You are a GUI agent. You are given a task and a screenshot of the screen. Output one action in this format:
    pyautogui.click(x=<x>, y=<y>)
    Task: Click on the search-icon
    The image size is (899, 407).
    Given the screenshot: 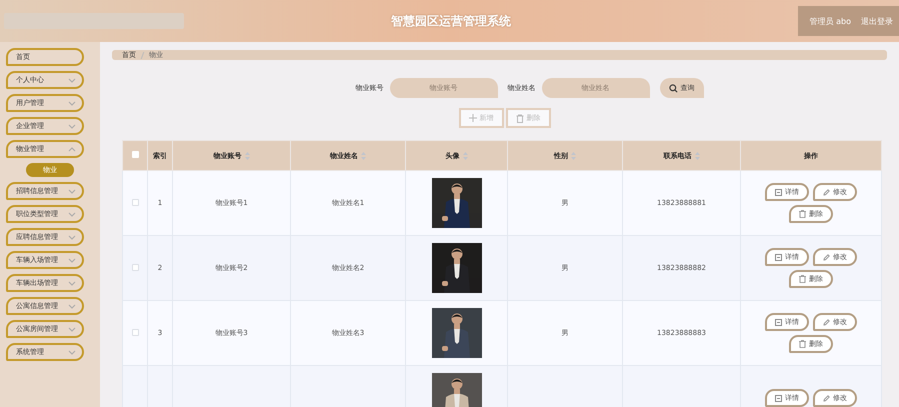 What is the action you would take?
    pyautogui.click(x=673, y=88)
    